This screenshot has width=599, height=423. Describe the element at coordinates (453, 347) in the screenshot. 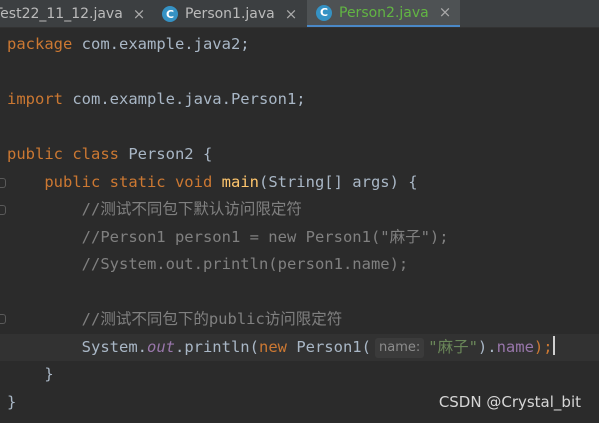

I see `string-literal: "麻子"` at that location.